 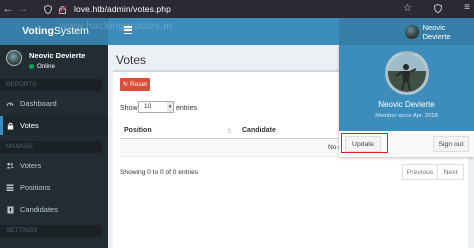 What do you see at coordinates (128, 30) in the screenshot?
I see `sidebar-toggle-icon` at bounding box center [128, 30].